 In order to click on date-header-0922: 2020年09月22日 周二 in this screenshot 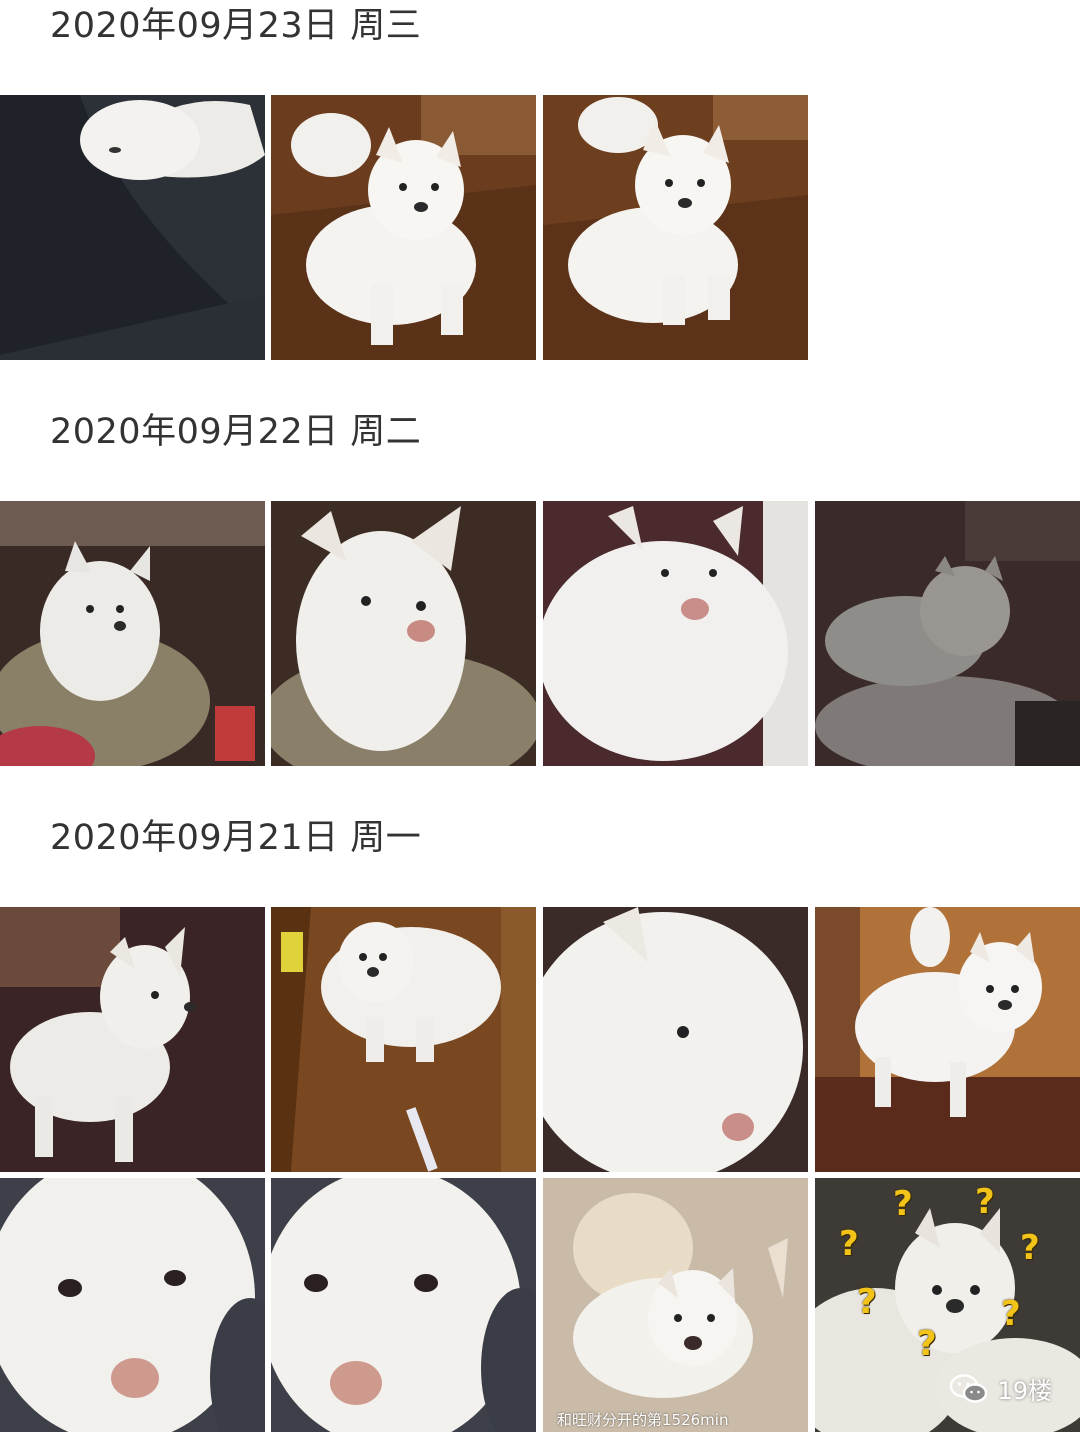, I will do `click(235, 432)`.